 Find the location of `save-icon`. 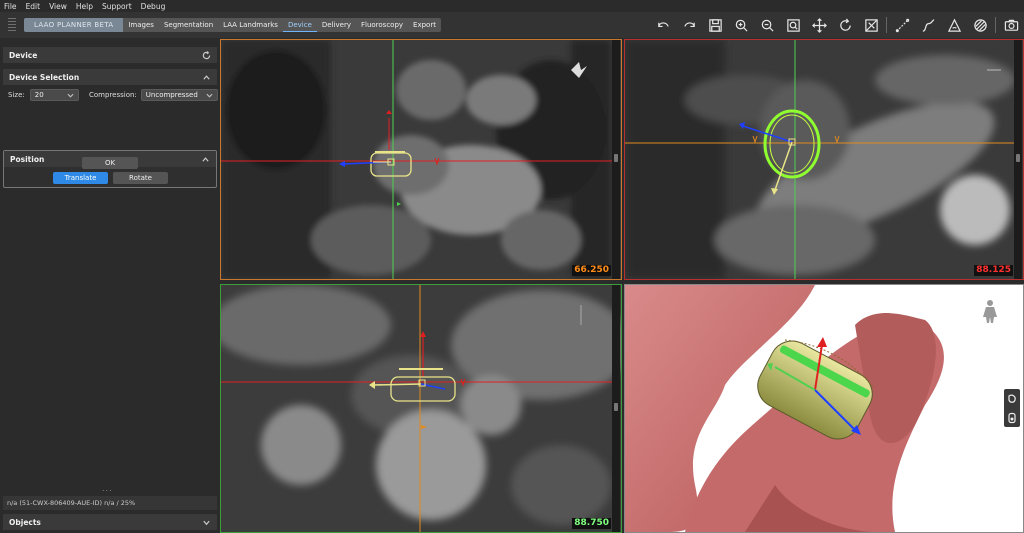

save-icon is located at coordinates (715, 25).